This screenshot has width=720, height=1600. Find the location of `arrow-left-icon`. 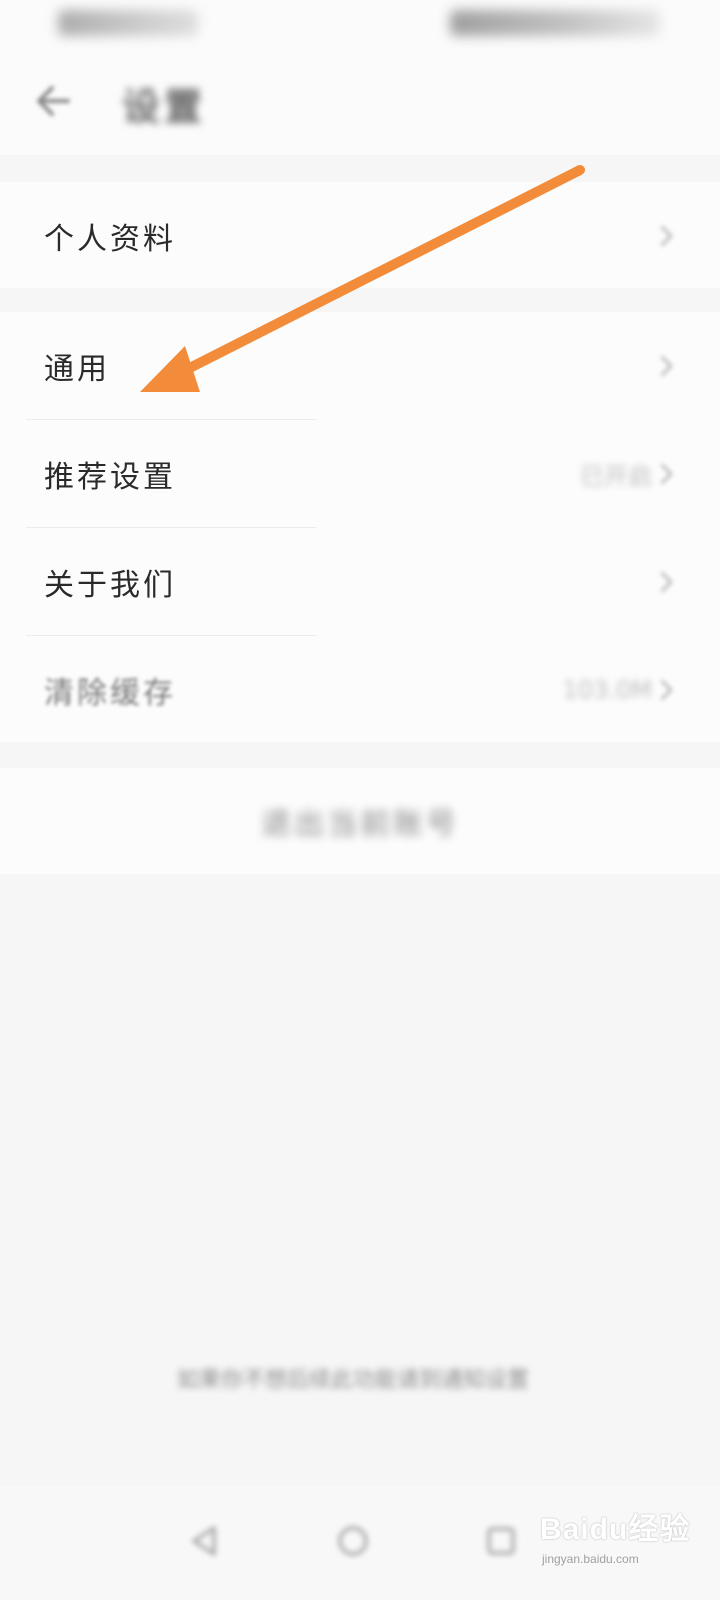

arrow-left-icon is located at coordinates (53, 101).